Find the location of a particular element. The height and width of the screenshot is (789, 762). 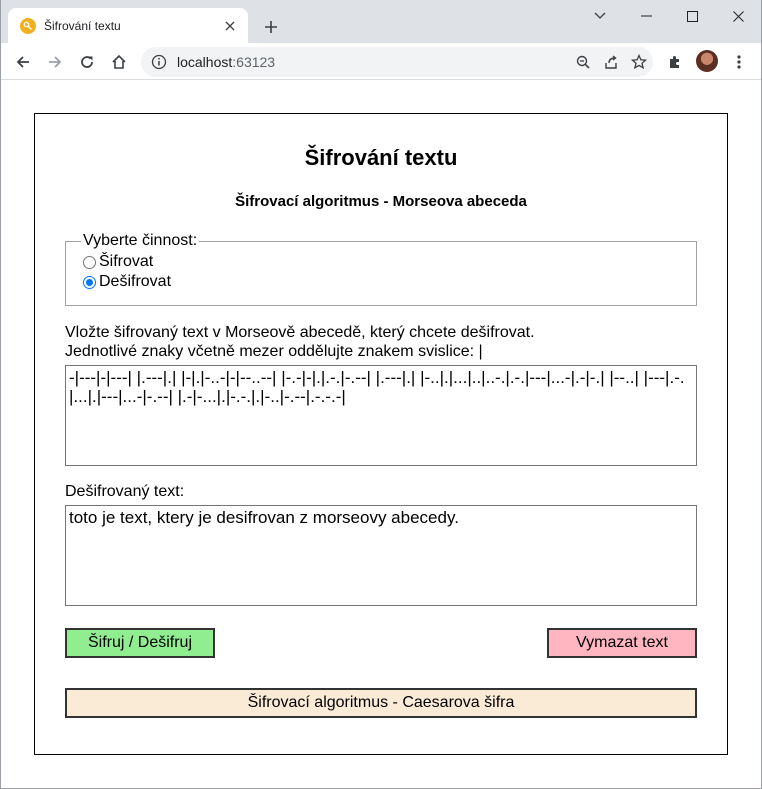

radio-decrypt-label: Dešifrovat is located at coordinates (135, 281).